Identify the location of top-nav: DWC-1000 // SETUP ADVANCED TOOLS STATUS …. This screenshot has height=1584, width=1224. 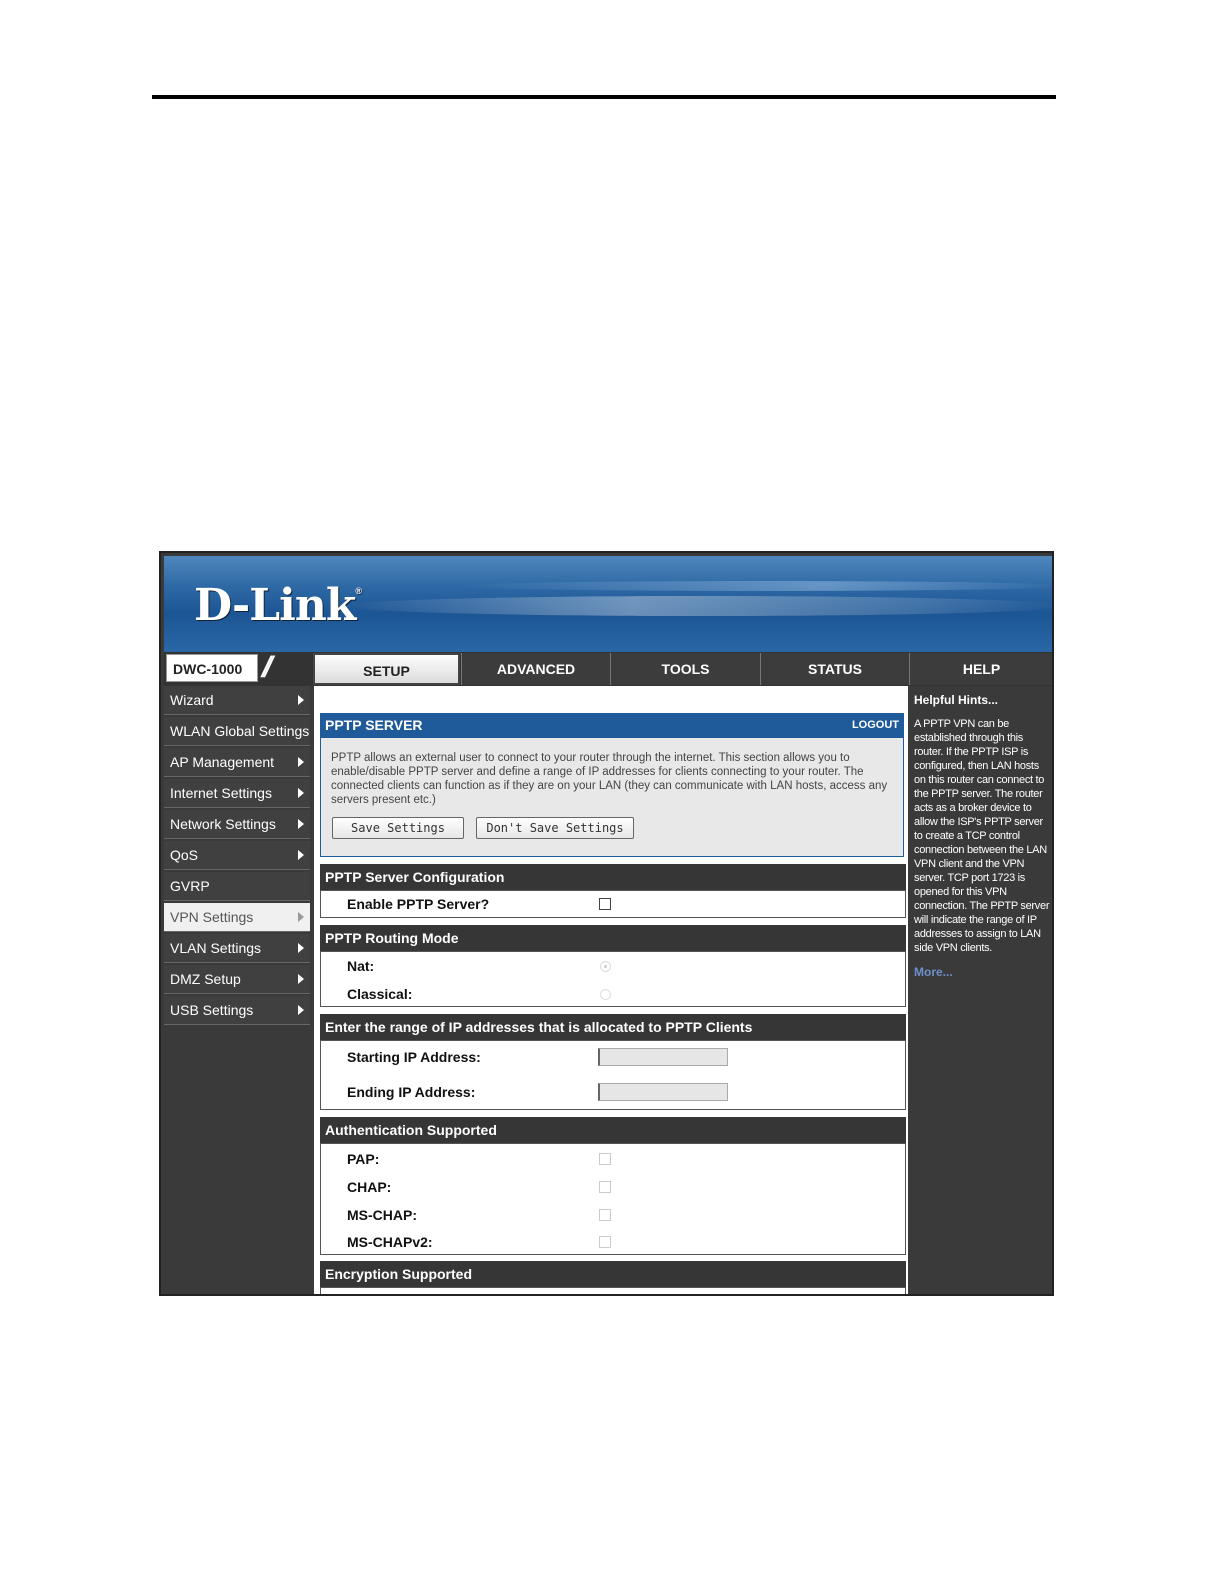
(608, 668).